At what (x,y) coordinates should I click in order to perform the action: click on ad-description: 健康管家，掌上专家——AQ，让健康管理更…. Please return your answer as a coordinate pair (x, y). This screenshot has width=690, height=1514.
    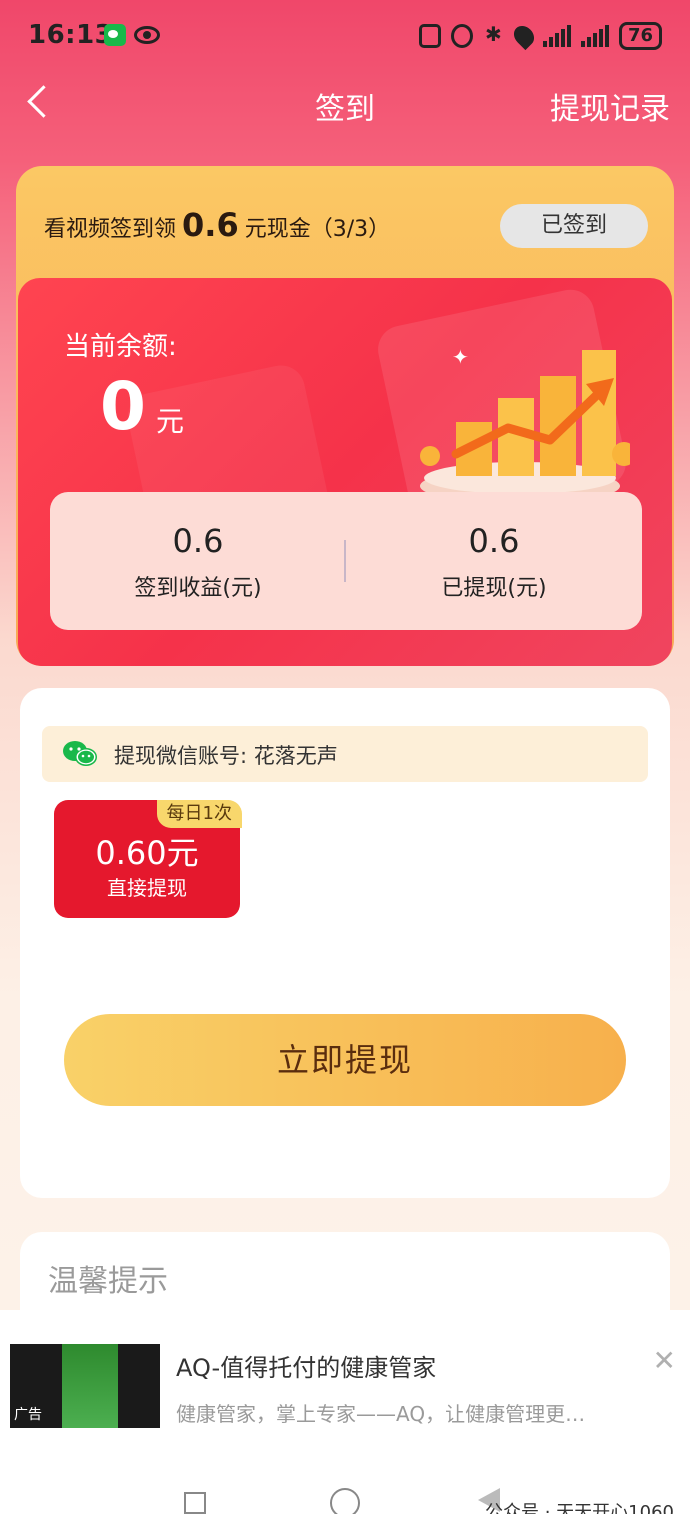
    Looking at the image, I should click on (381, 1414).